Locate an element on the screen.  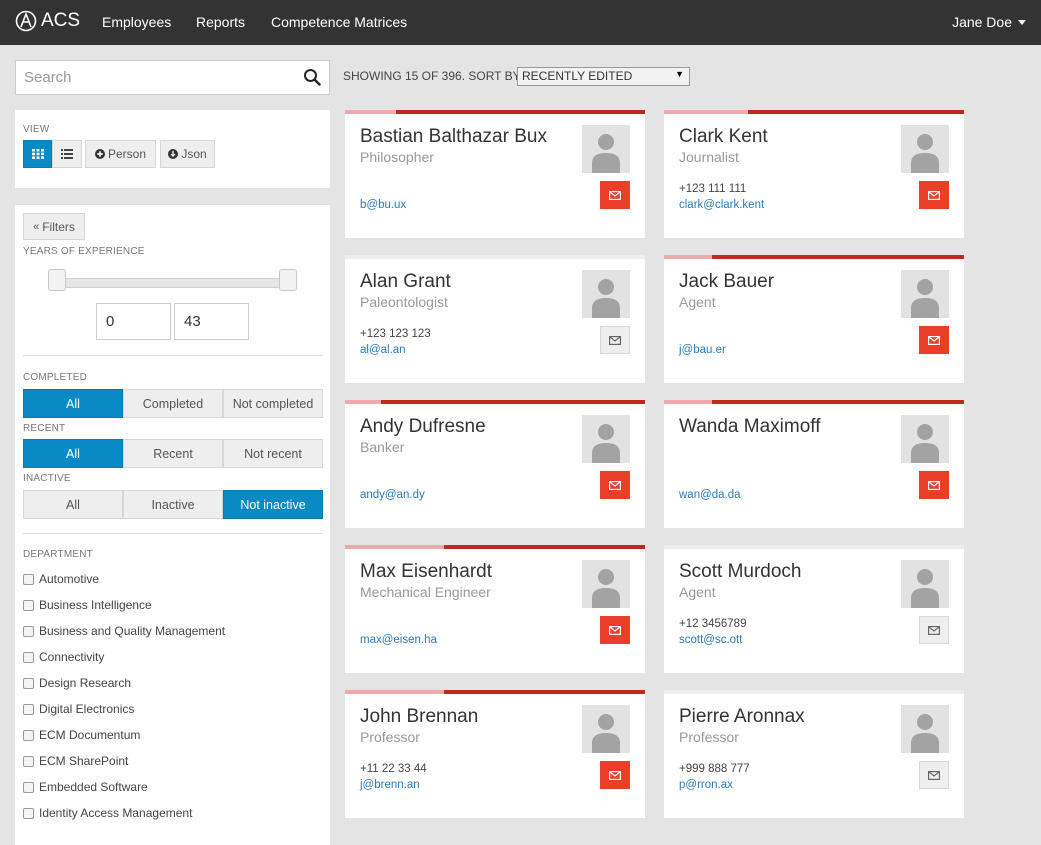
department-checkbox-item: Identity Access Management is located at coordinates (107, 813).